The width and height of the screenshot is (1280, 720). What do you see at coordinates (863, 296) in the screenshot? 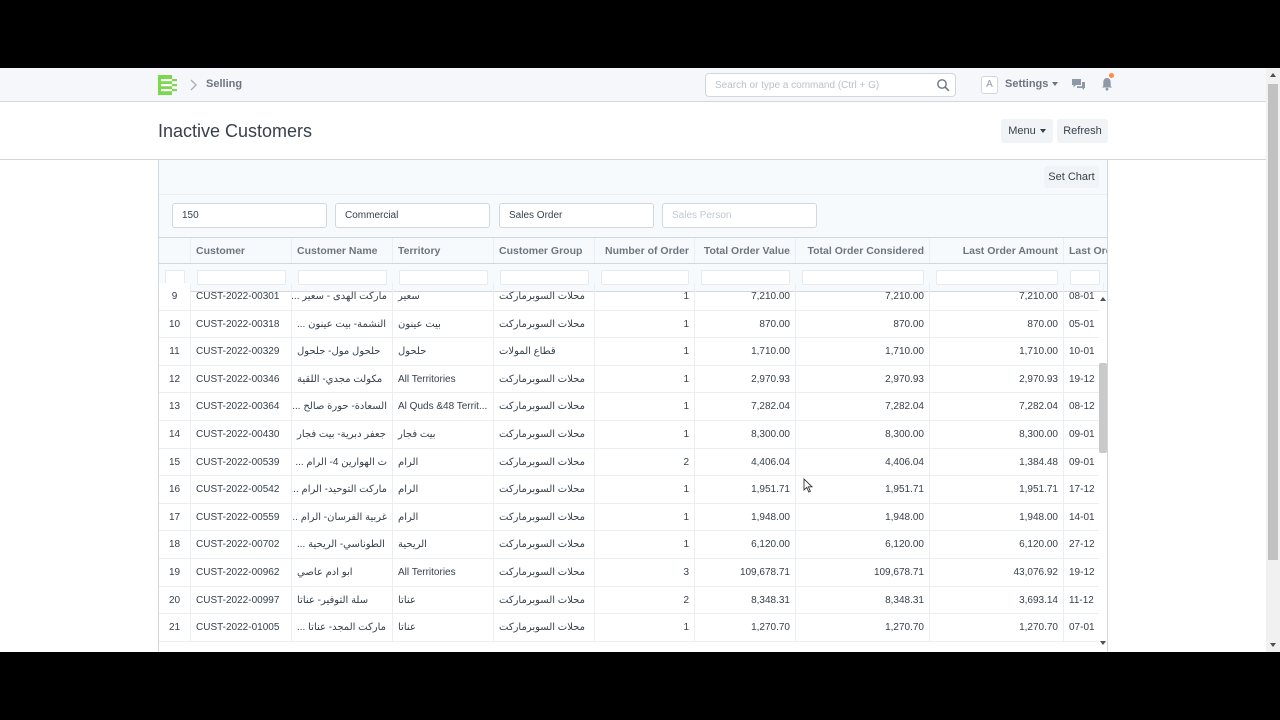
I see `cell-total-order-considered: 7,210.00` at bounding box center [863, 296].